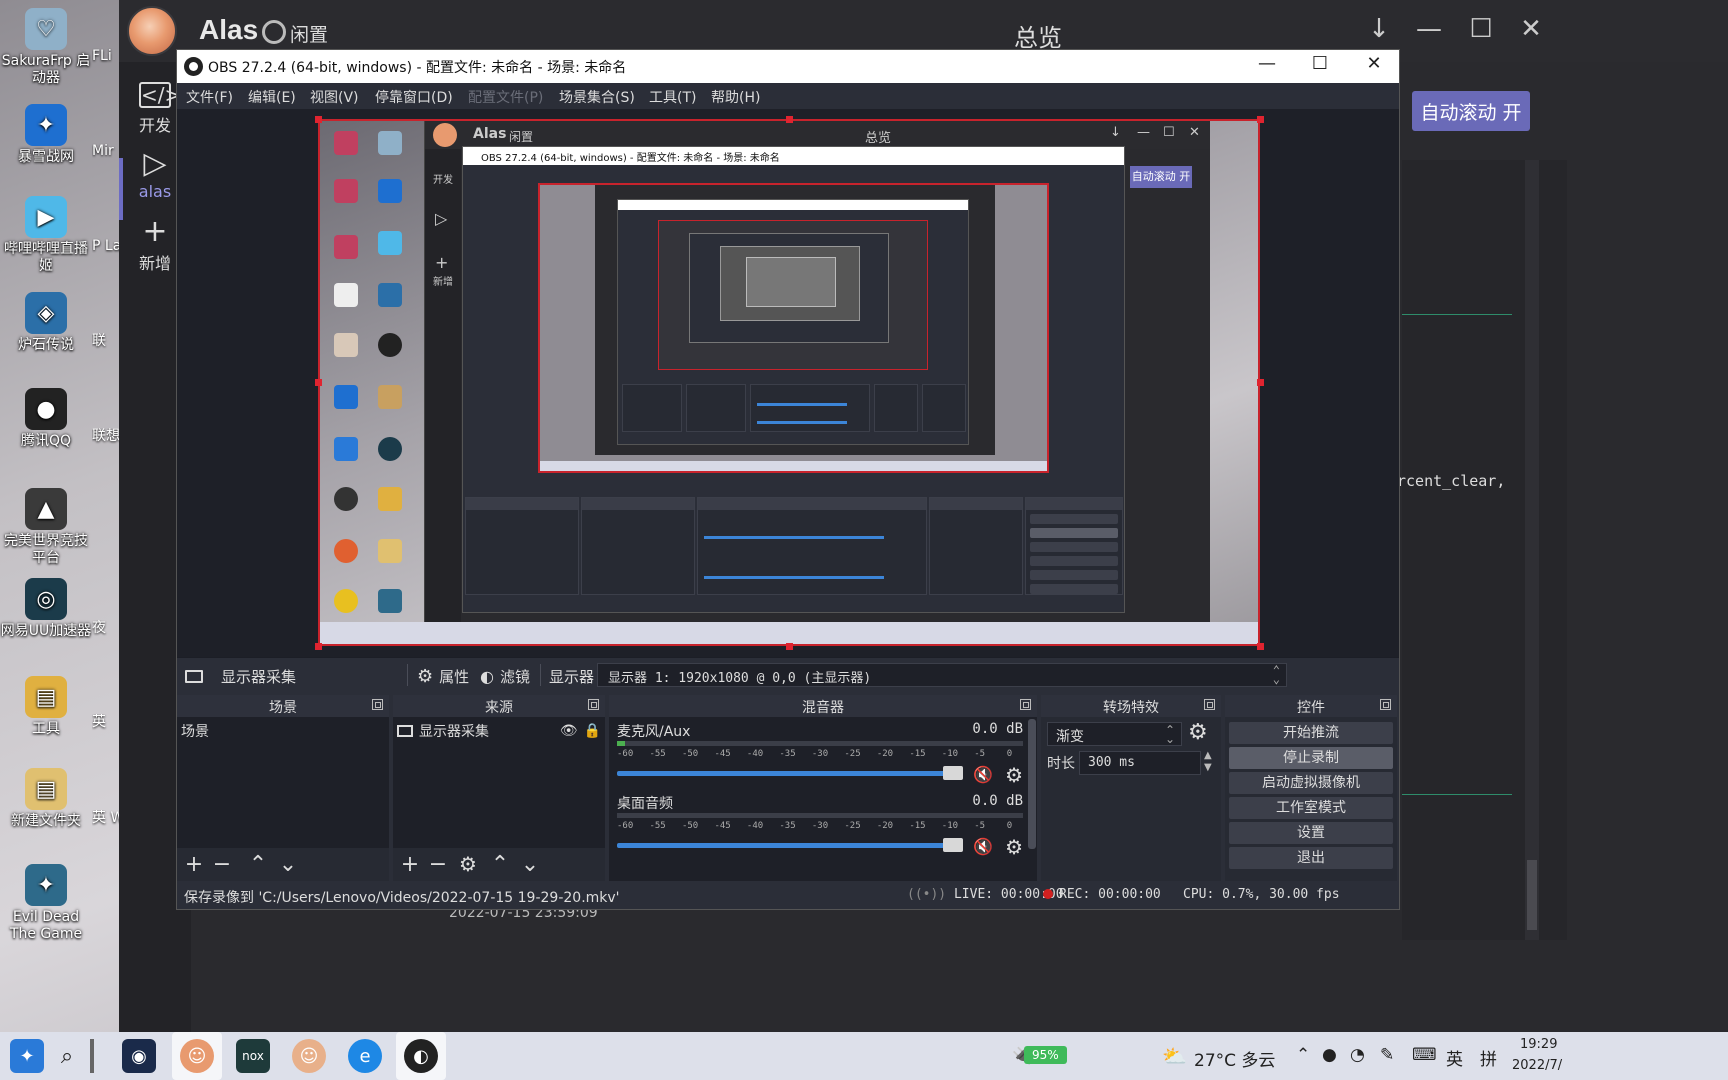  I want to click on studio-mode-button: 工作室模式, so click(1311, 808).